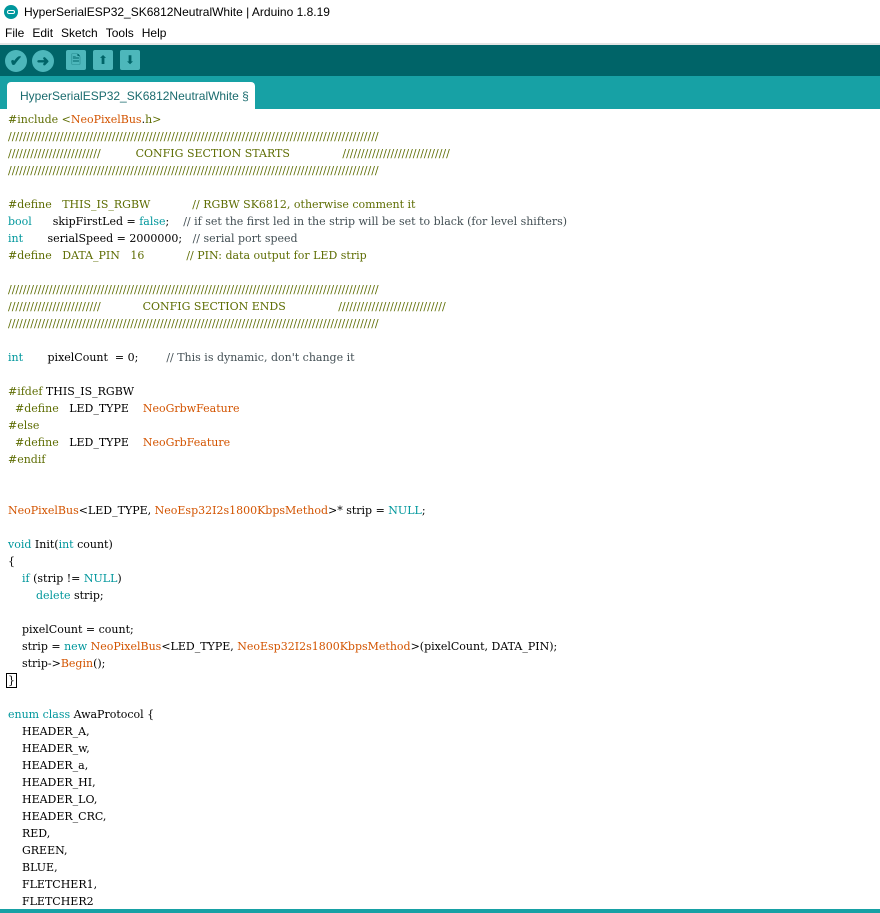 The width and height of the screenshot is (880, 913). What do you see at coordinates (440, 92) in the screenshot?
I see `tab-bar: HyperSerialESP32_SK6812NeutralWhite §` at bounding box center [440, 92].